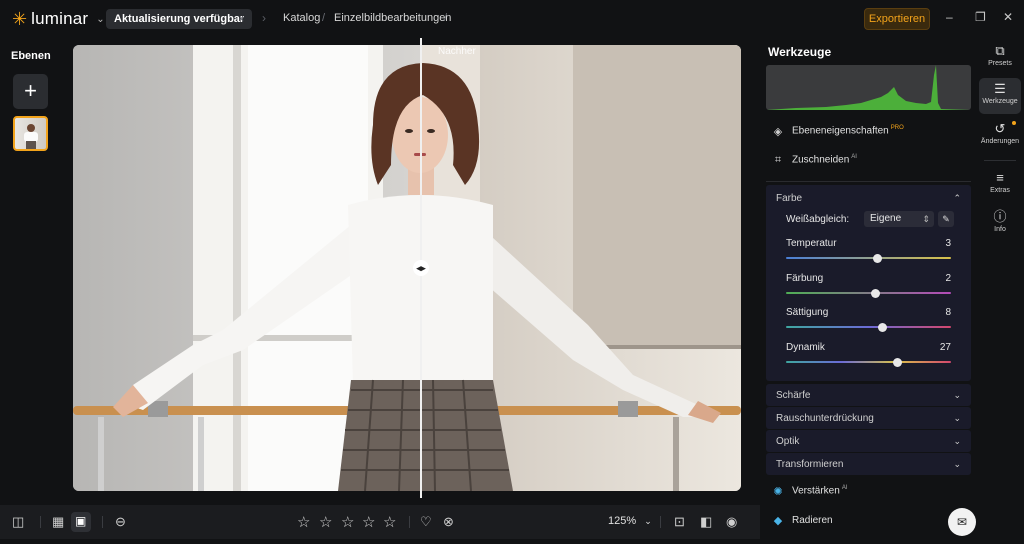  What do you see at coordinates (179, 19) in the screenshot?
I see `update-available-button: Aktualisierung verfügbar` at bounding box center [179, 19].